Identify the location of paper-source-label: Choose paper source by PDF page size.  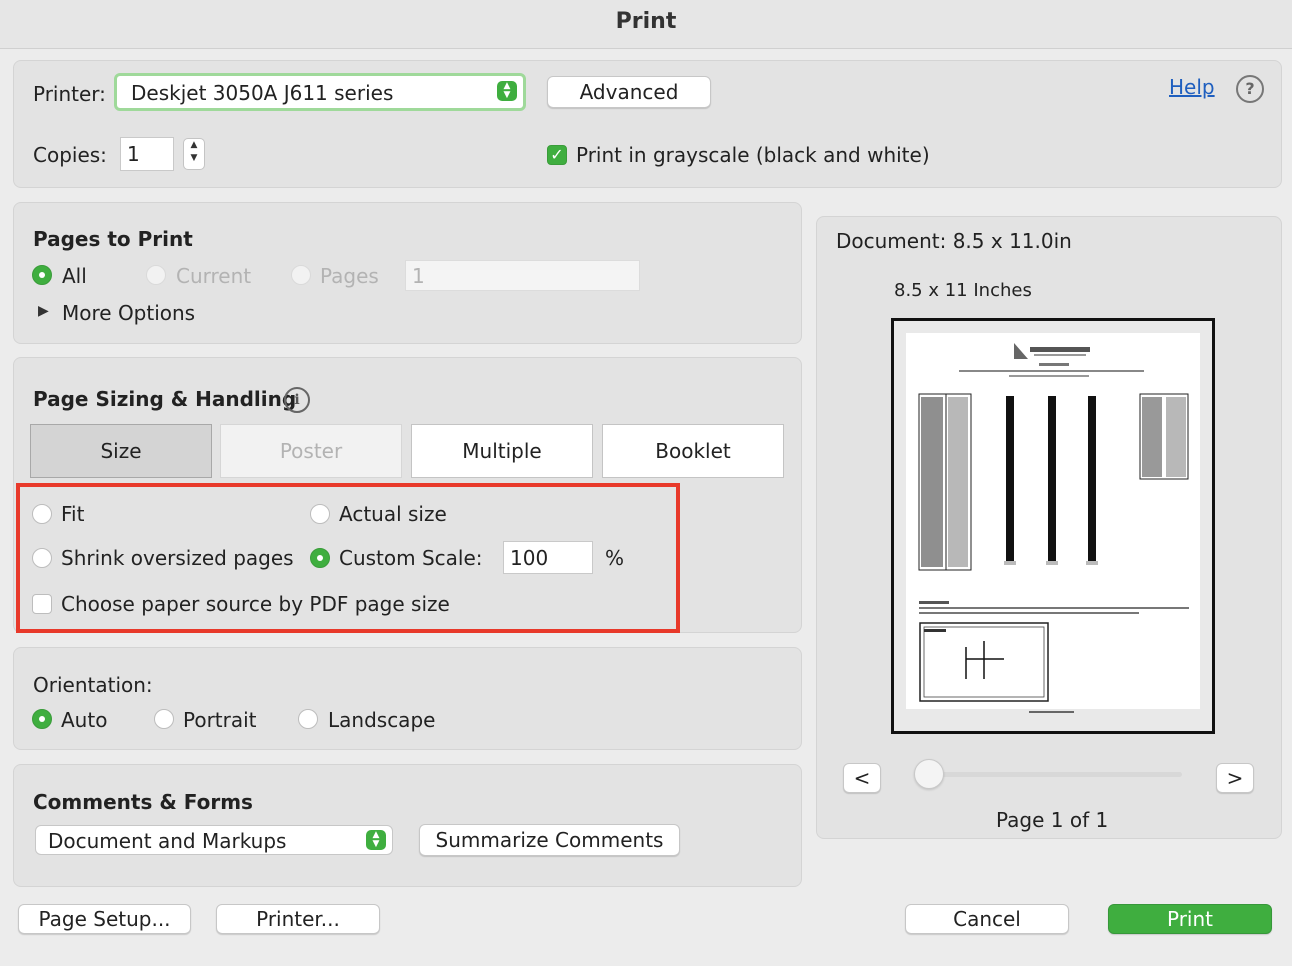
(255, 604).